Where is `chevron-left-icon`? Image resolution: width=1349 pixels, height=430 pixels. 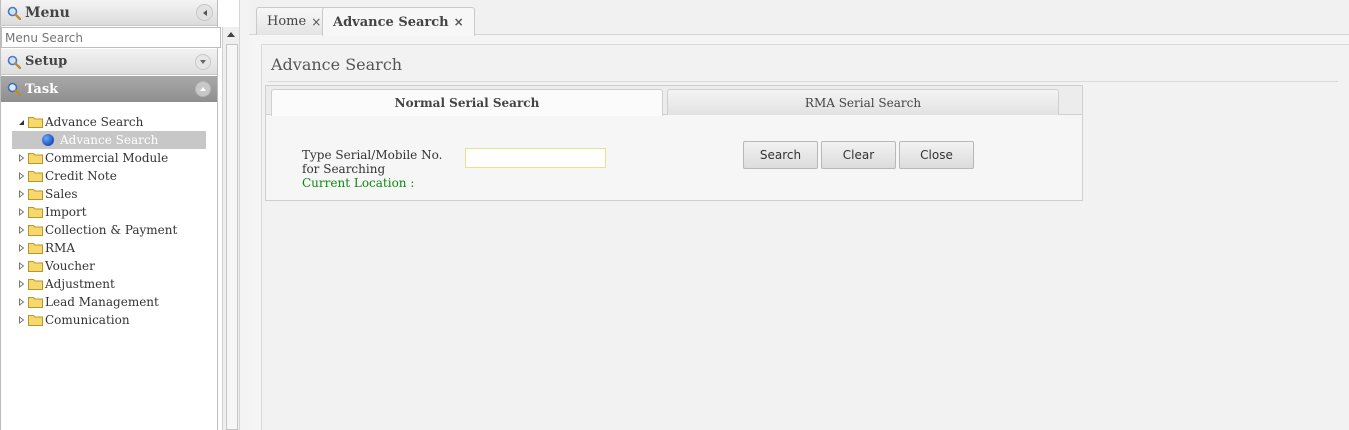 chevron-left-icon is located at coordinates (204, 12).